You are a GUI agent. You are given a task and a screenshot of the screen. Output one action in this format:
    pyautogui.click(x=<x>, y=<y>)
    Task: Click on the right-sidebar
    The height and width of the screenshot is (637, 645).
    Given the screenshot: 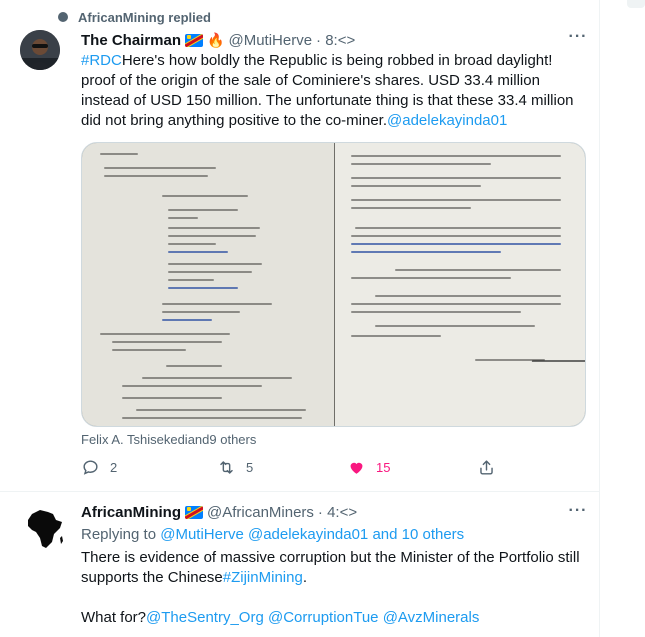 What is the action you would take?
    pyautogui.click(x=623, y=318)
    